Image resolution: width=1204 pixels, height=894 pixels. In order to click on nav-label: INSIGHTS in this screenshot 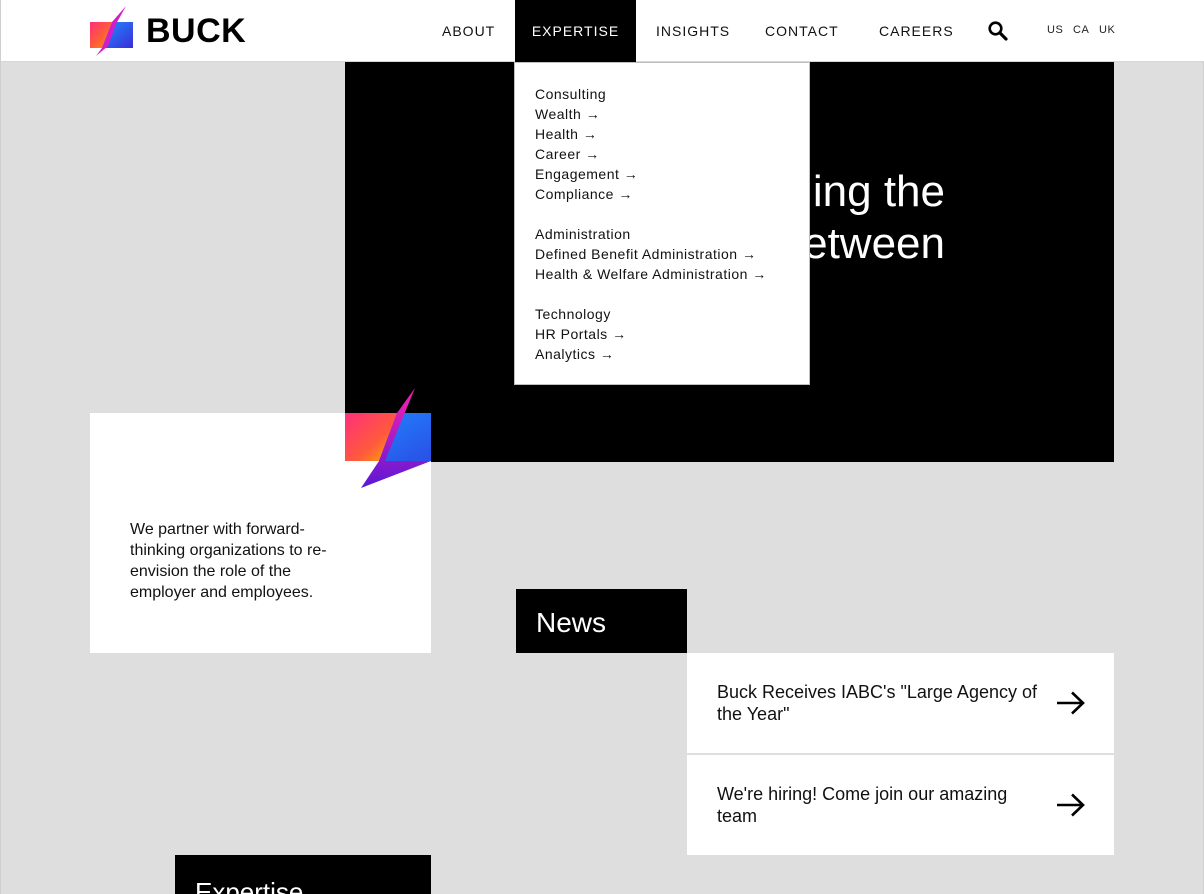, I will do `click(693, 31)`.